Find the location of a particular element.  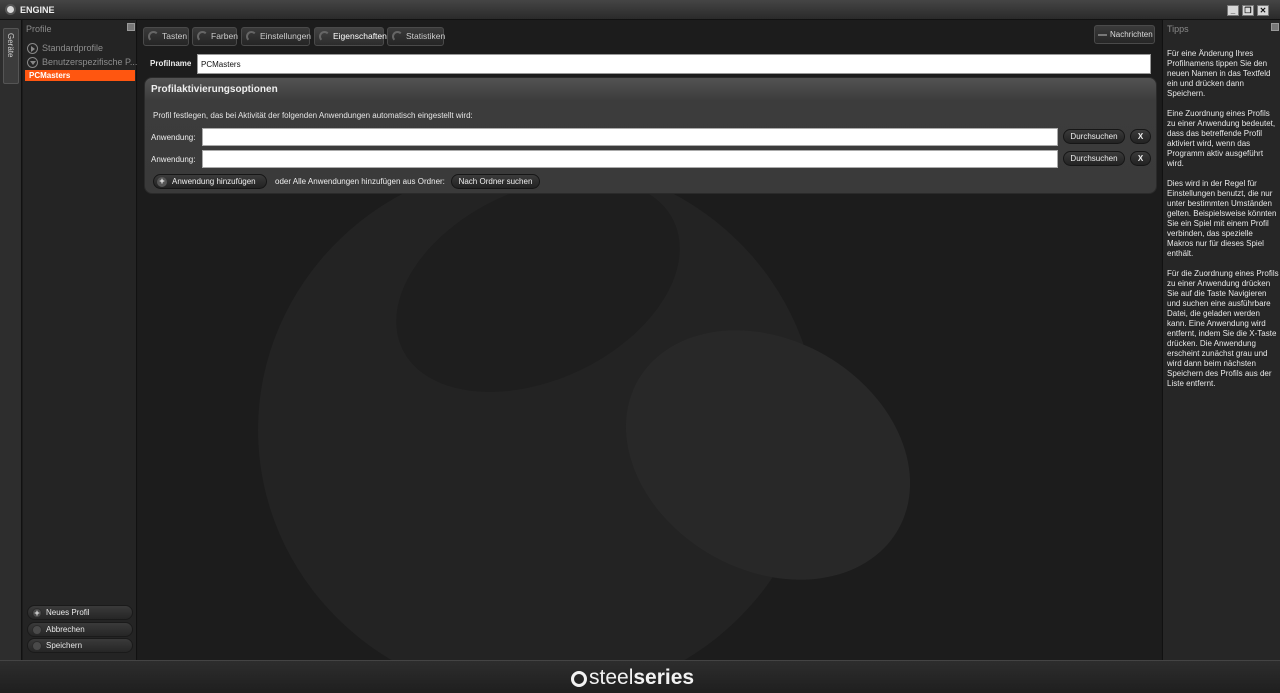

tab-einstellungen: Einstellungen is located at coordinates (276, 36).